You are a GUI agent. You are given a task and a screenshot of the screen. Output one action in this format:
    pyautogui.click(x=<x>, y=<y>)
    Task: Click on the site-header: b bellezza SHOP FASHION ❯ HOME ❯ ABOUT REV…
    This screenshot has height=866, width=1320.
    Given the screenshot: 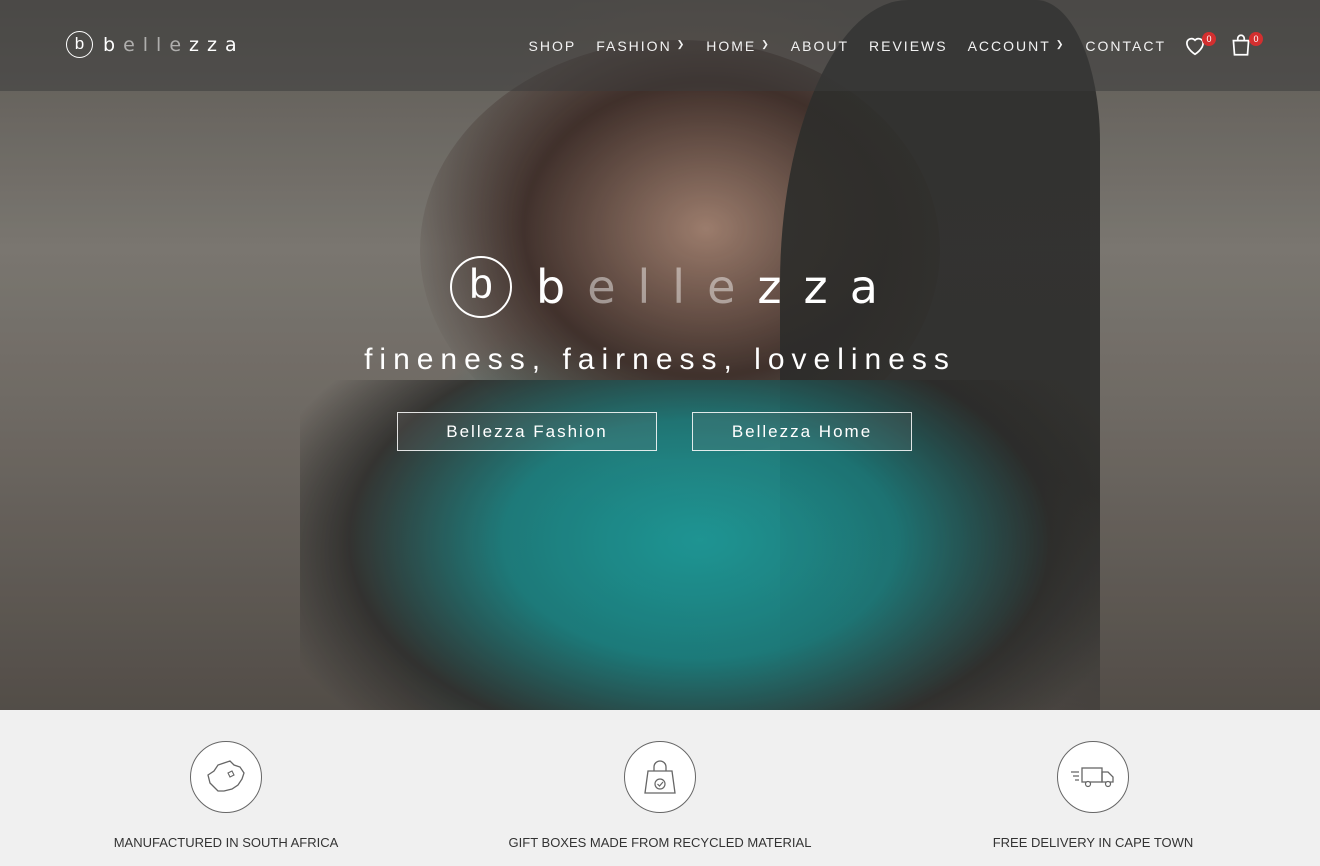 What is the action you would take?
    pyautogui.click(x=660, y=45)
    